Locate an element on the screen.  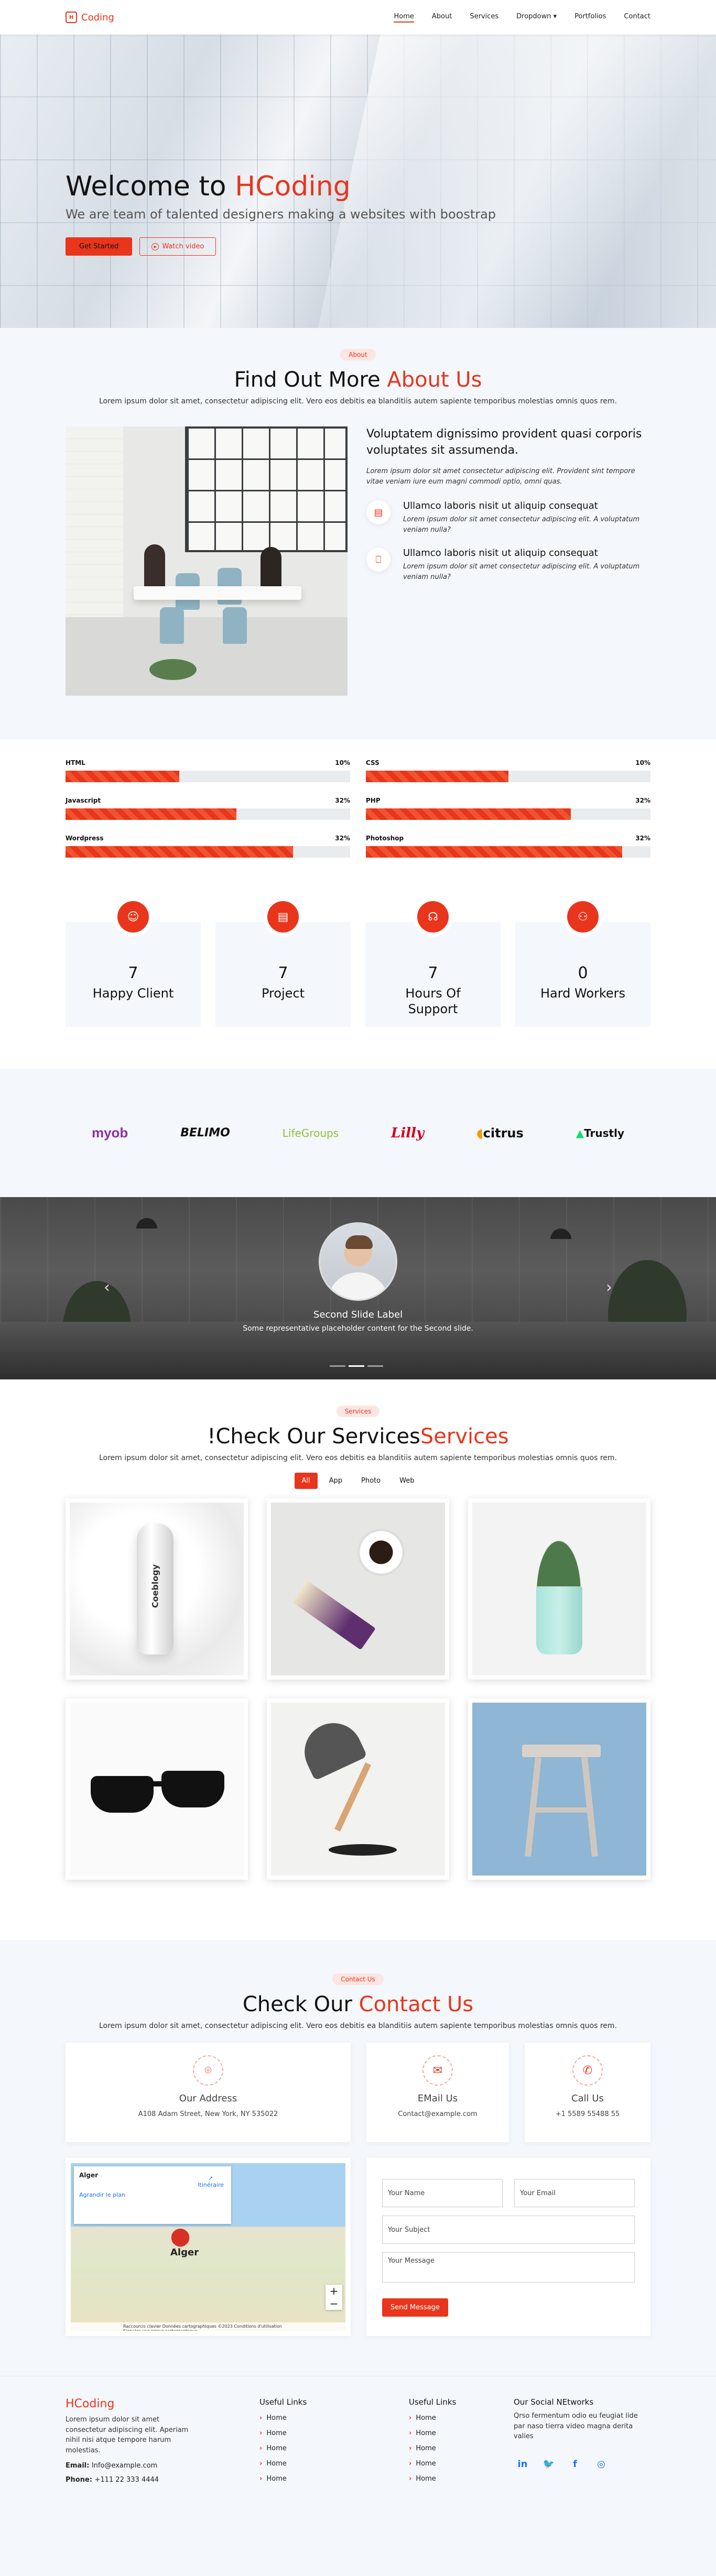
zoom-in-icon: + is located at coordinates (334, 2291).